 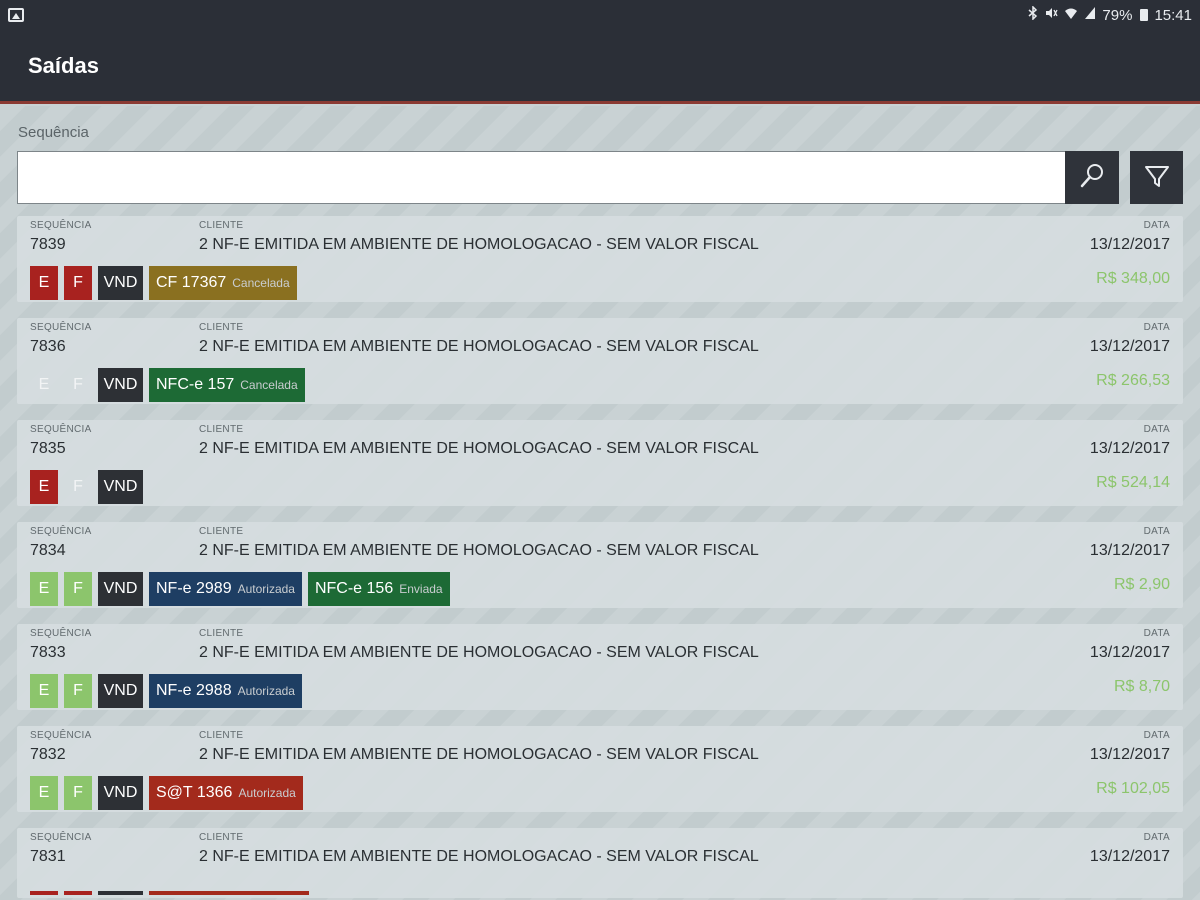 I want to click on total-value: R$ 102,05, so click(x=1133, y=788).